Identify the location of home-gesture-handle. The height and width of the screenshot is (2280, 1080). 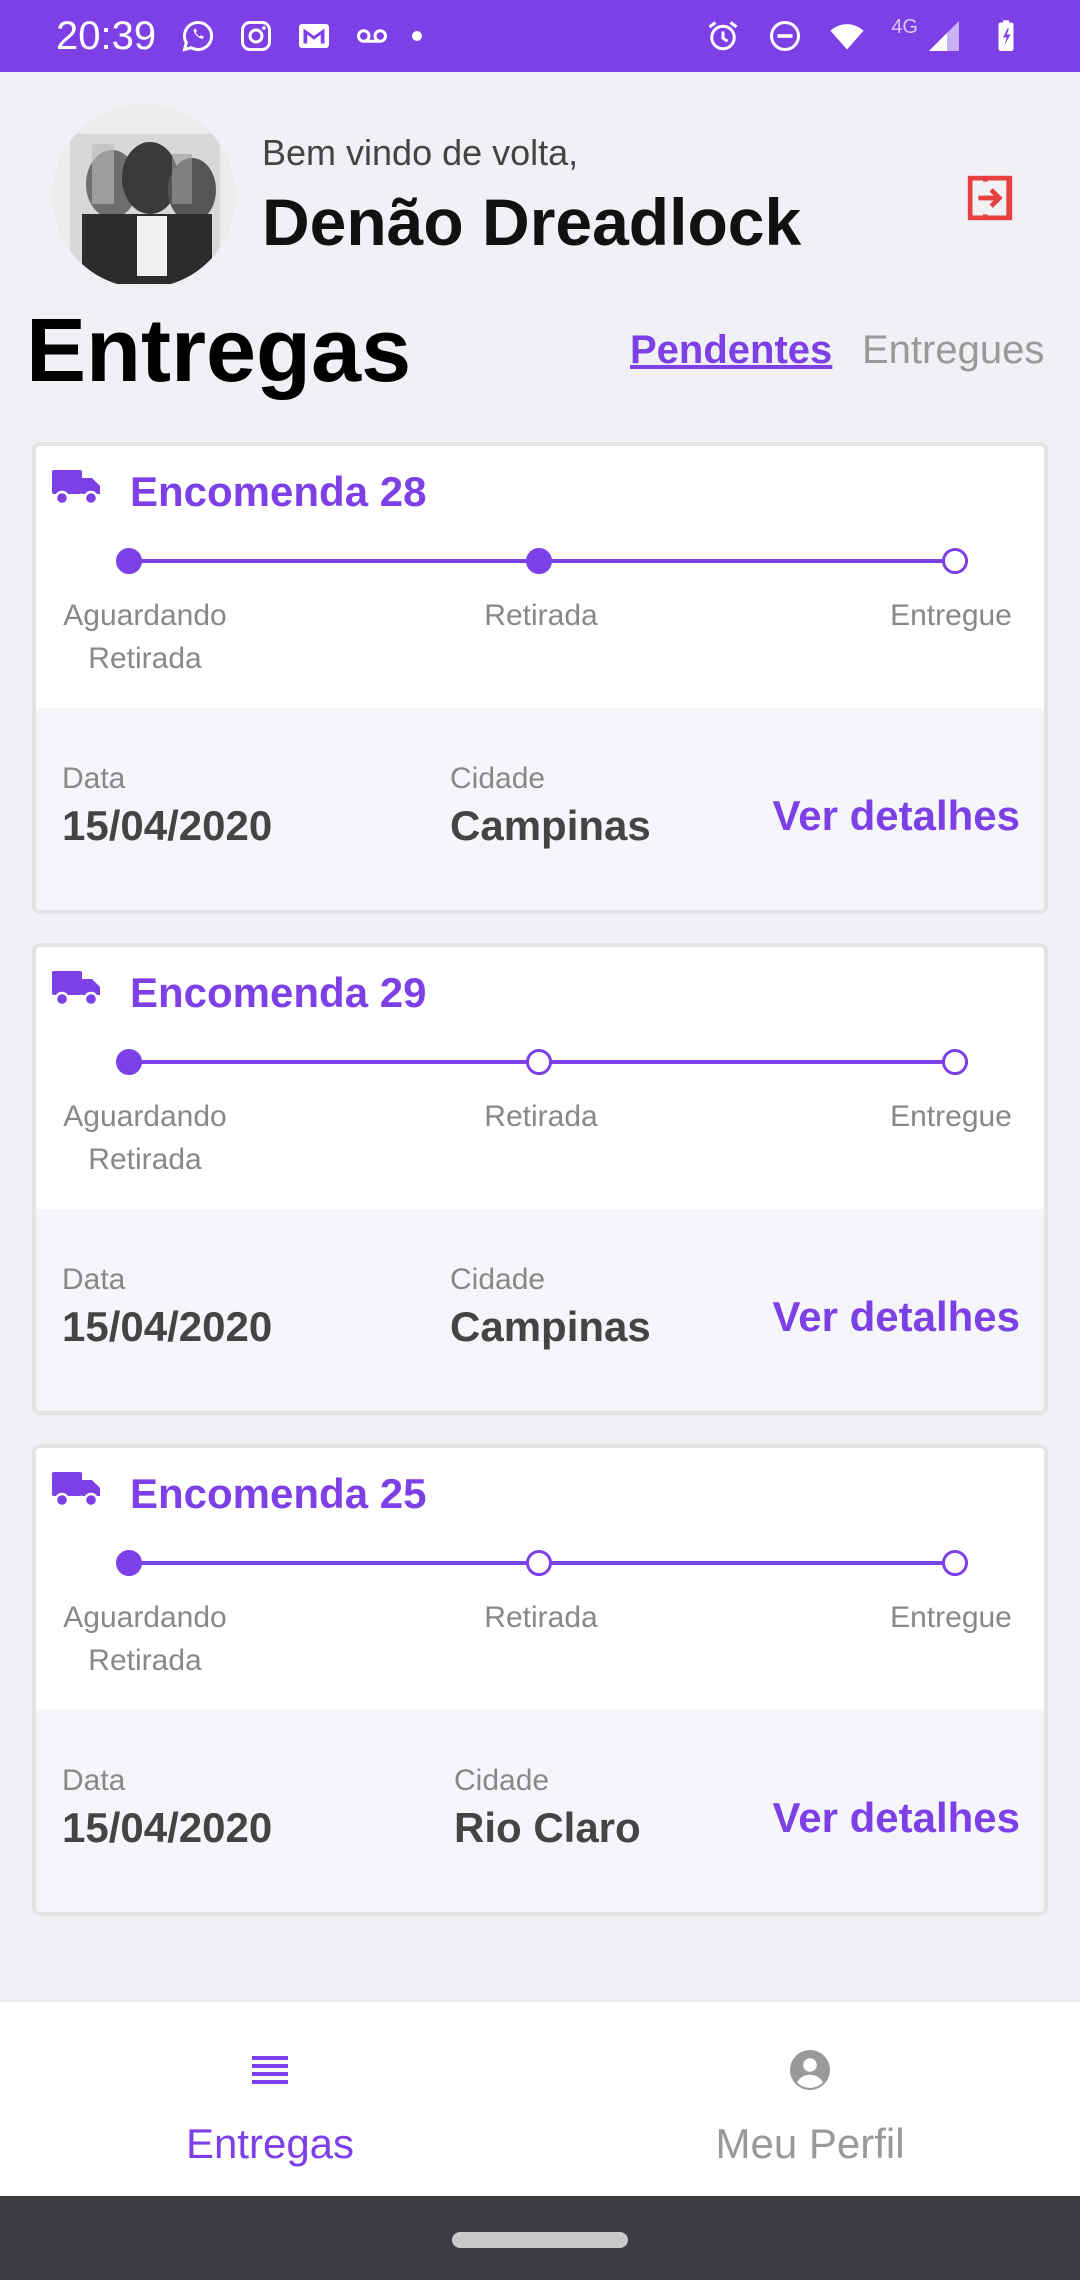
(540, 2240).